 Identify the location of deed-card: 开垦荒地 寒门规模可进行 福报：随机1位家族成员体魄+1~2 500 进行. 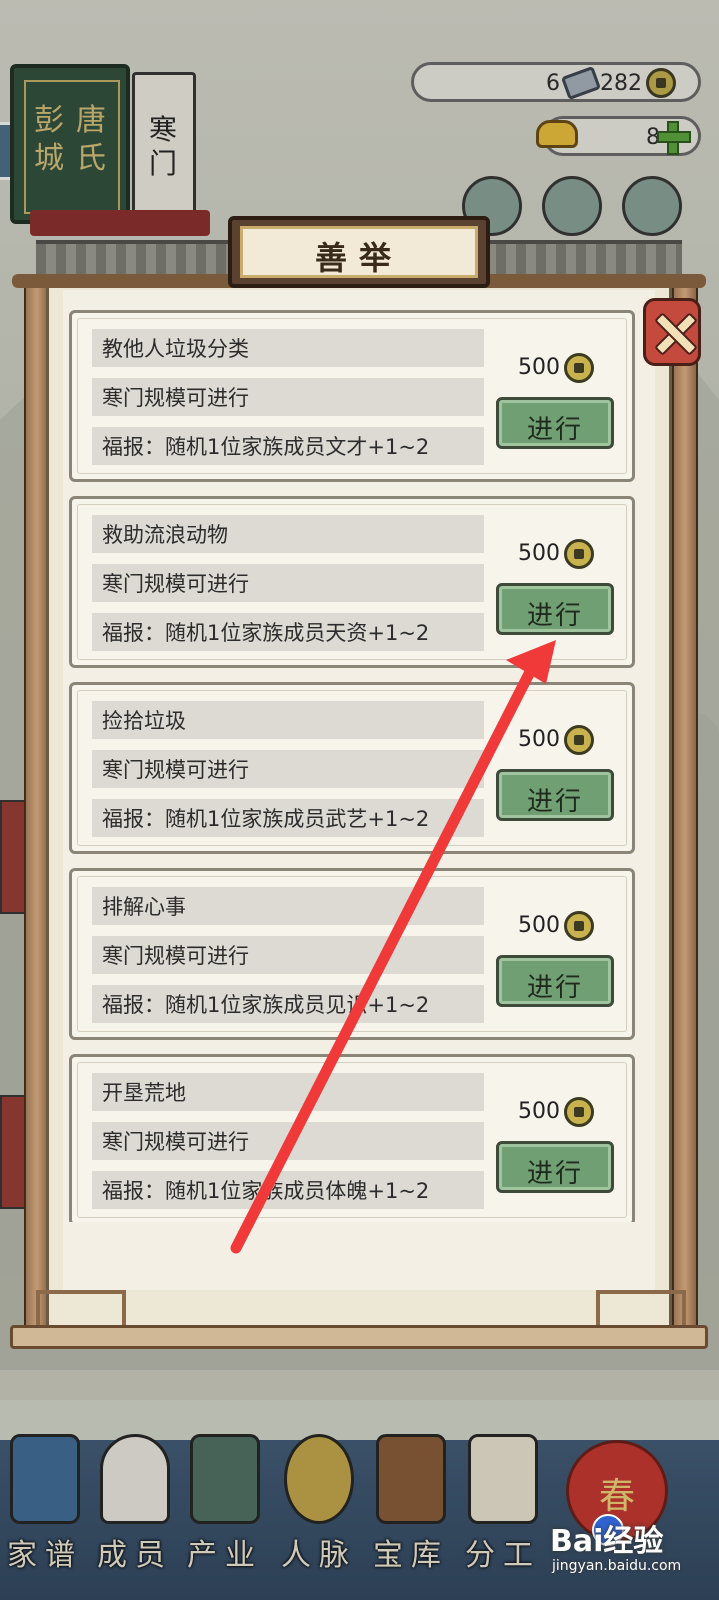
(352, 1138).